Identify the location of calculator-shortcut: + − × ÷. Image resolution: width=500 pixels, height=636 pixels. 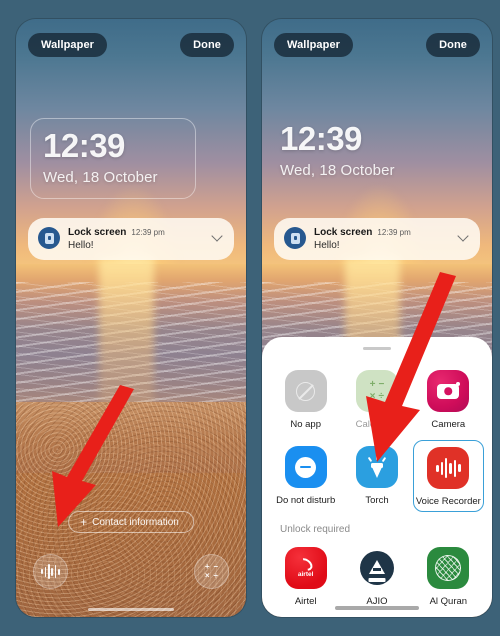
(211, 571).